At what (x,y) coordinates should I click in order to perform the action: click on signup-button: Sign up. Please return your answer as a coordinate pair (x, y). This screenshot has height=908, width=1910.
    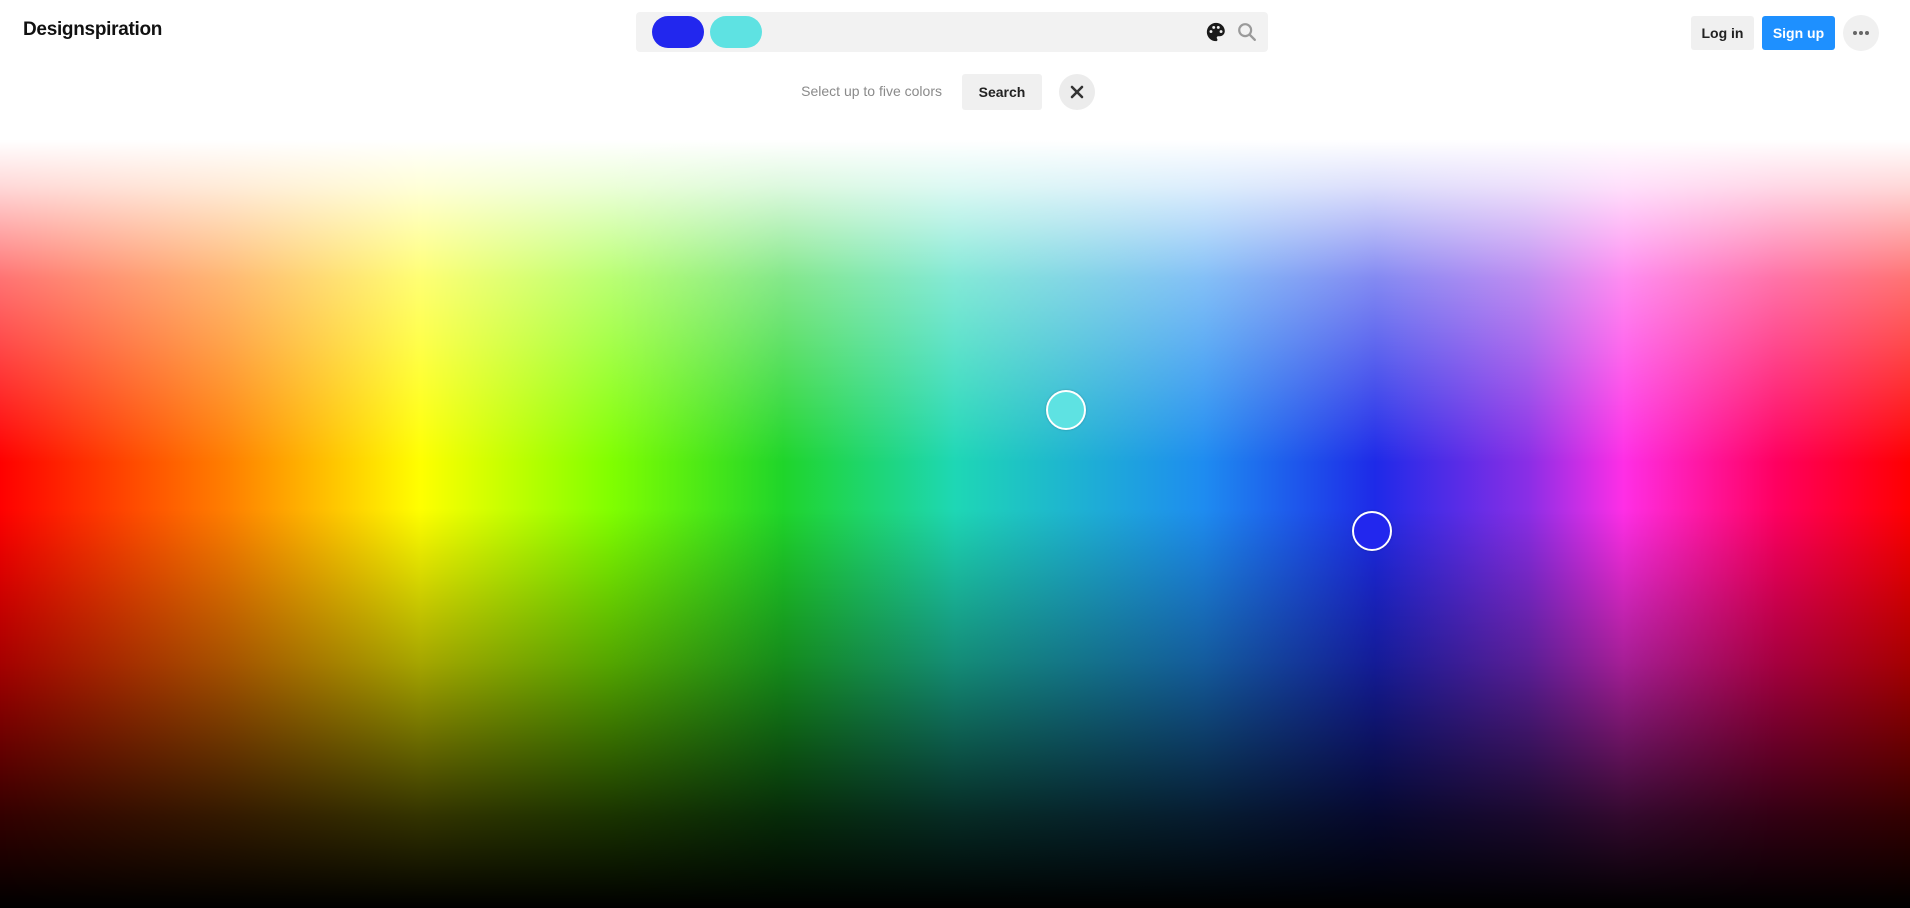
    Looking at the image, I should click on (1798, 33).